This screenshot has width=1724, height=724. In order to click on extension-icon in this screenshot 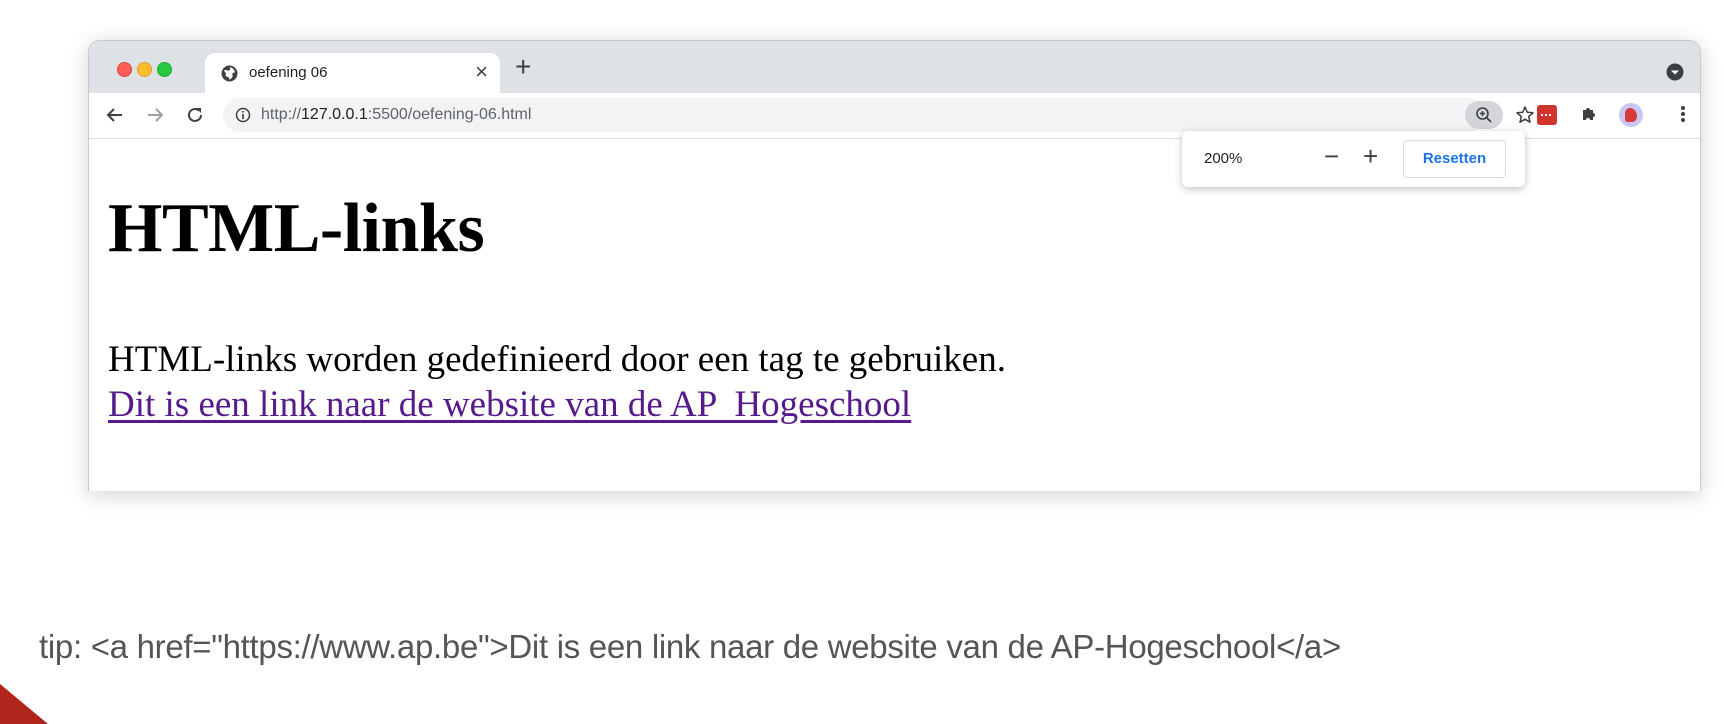, I will do `click(1547, 115)`.